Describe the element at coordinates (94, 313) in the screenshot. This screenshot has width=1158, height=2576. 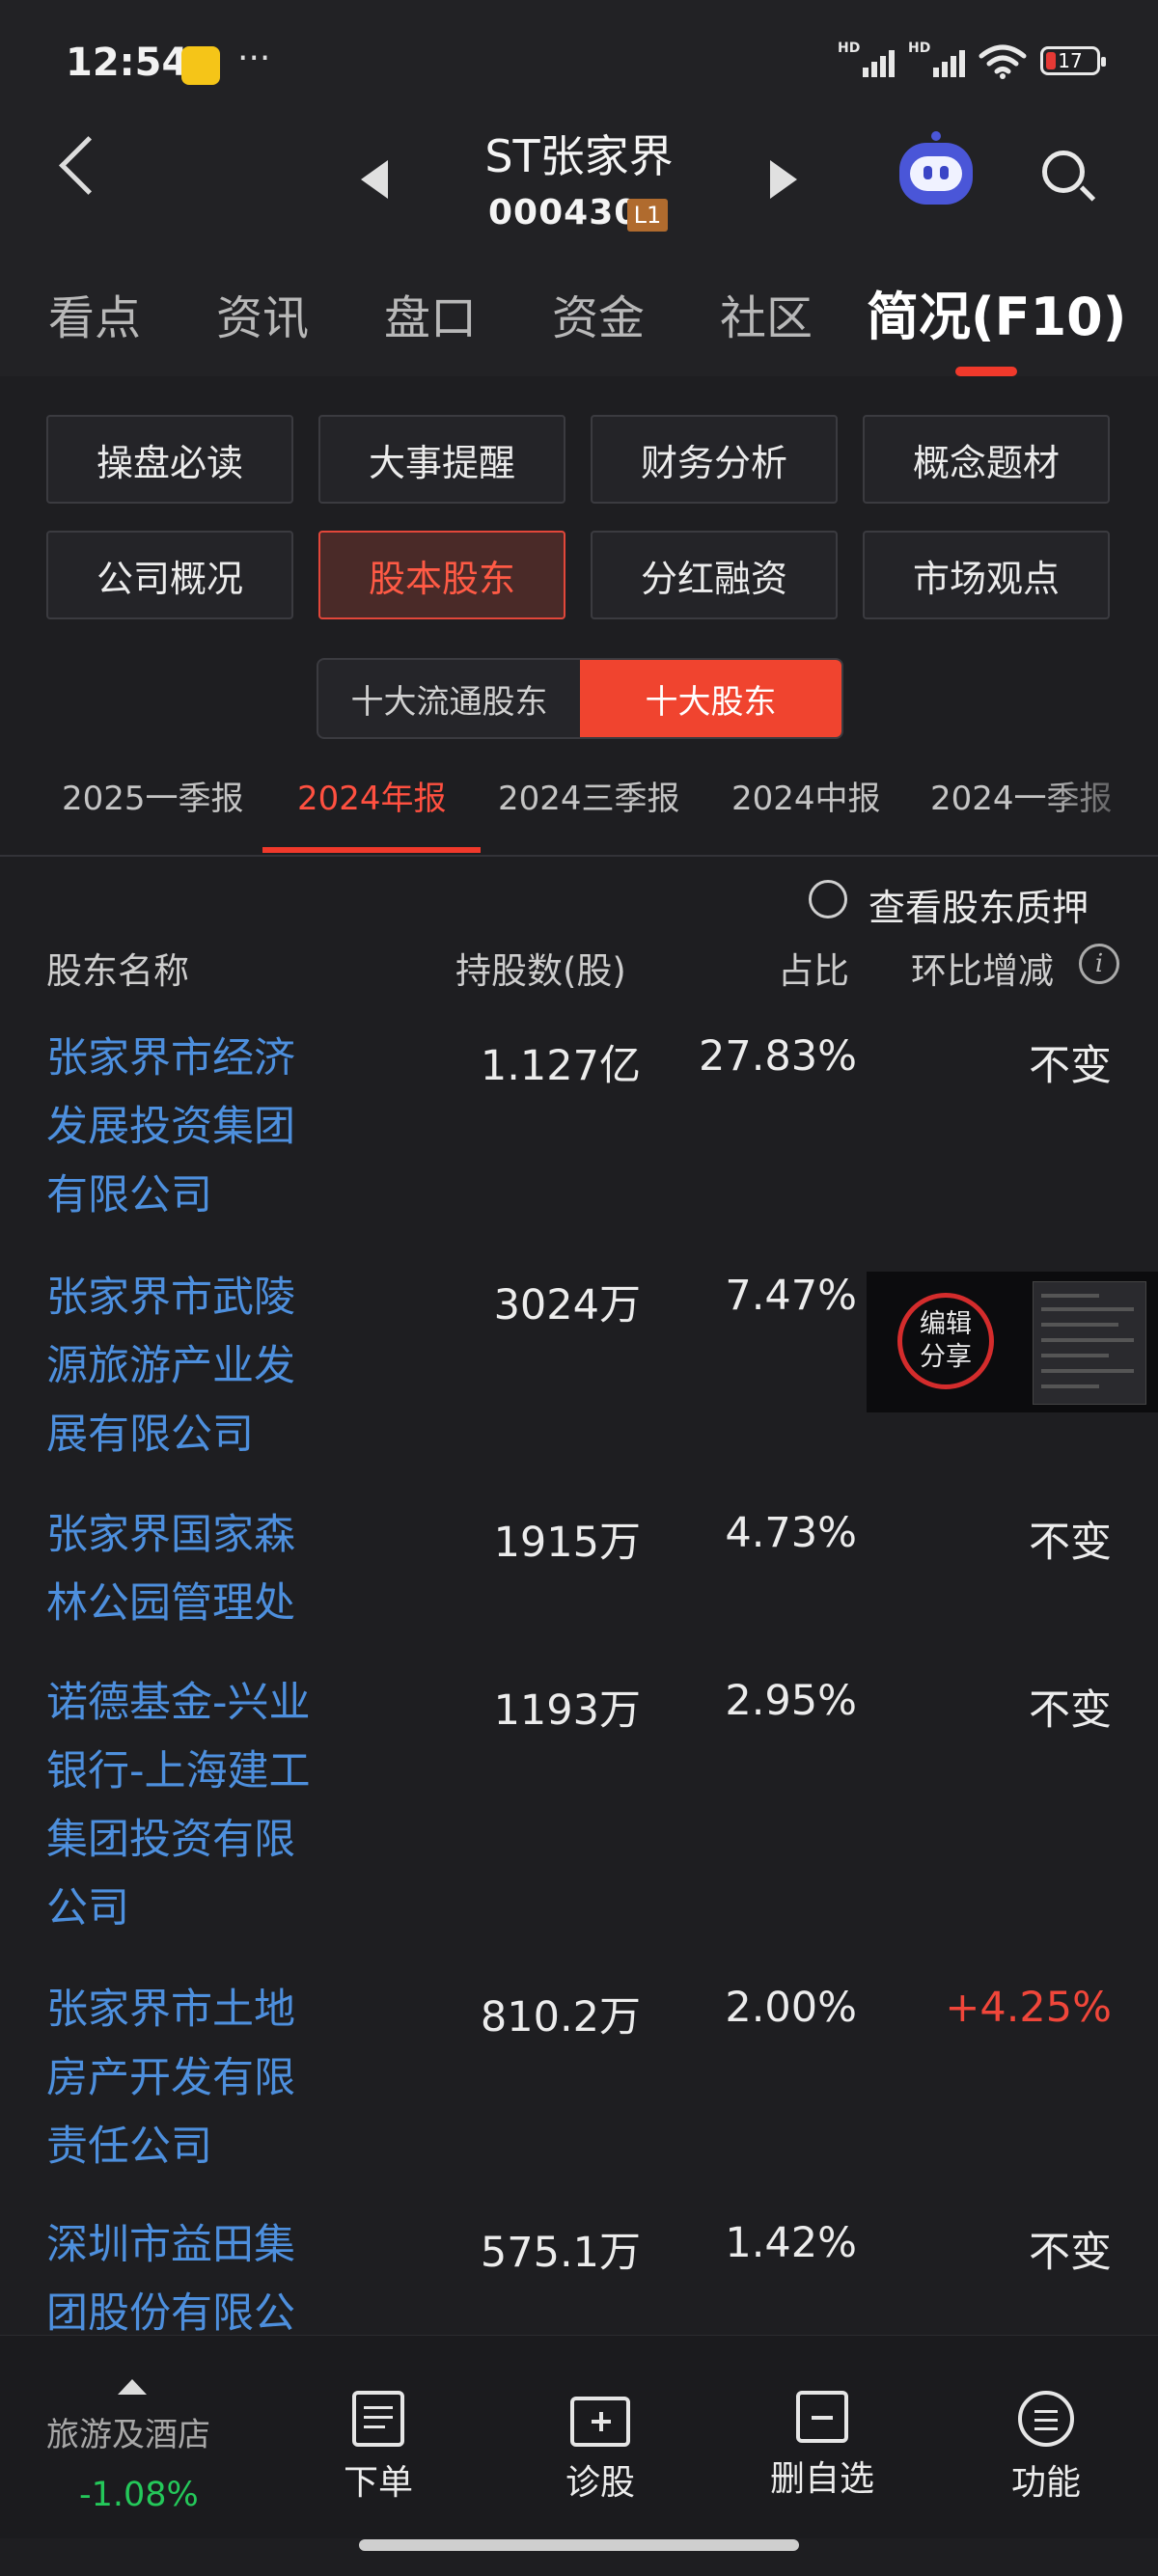
I see `tab-highlights: 看点` at that location.